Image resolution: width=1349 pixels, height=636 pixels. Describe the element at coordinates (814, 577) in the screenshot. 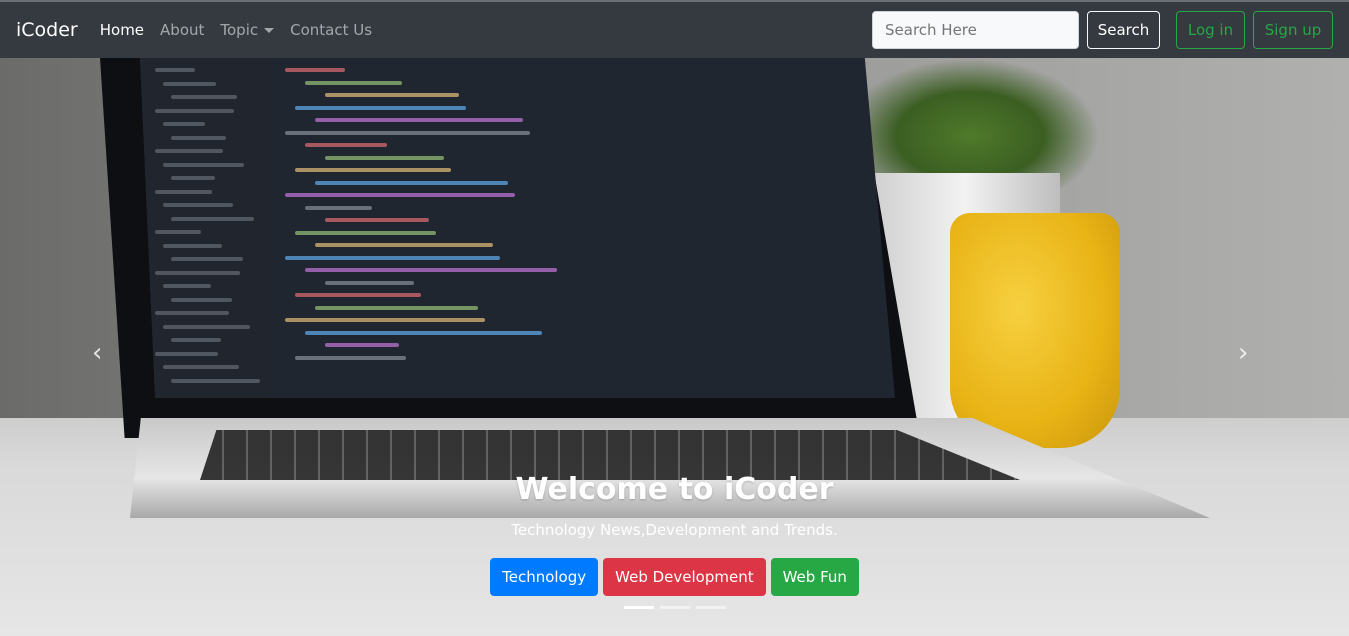

I see `web-fun-button: Web Fun` at that location.